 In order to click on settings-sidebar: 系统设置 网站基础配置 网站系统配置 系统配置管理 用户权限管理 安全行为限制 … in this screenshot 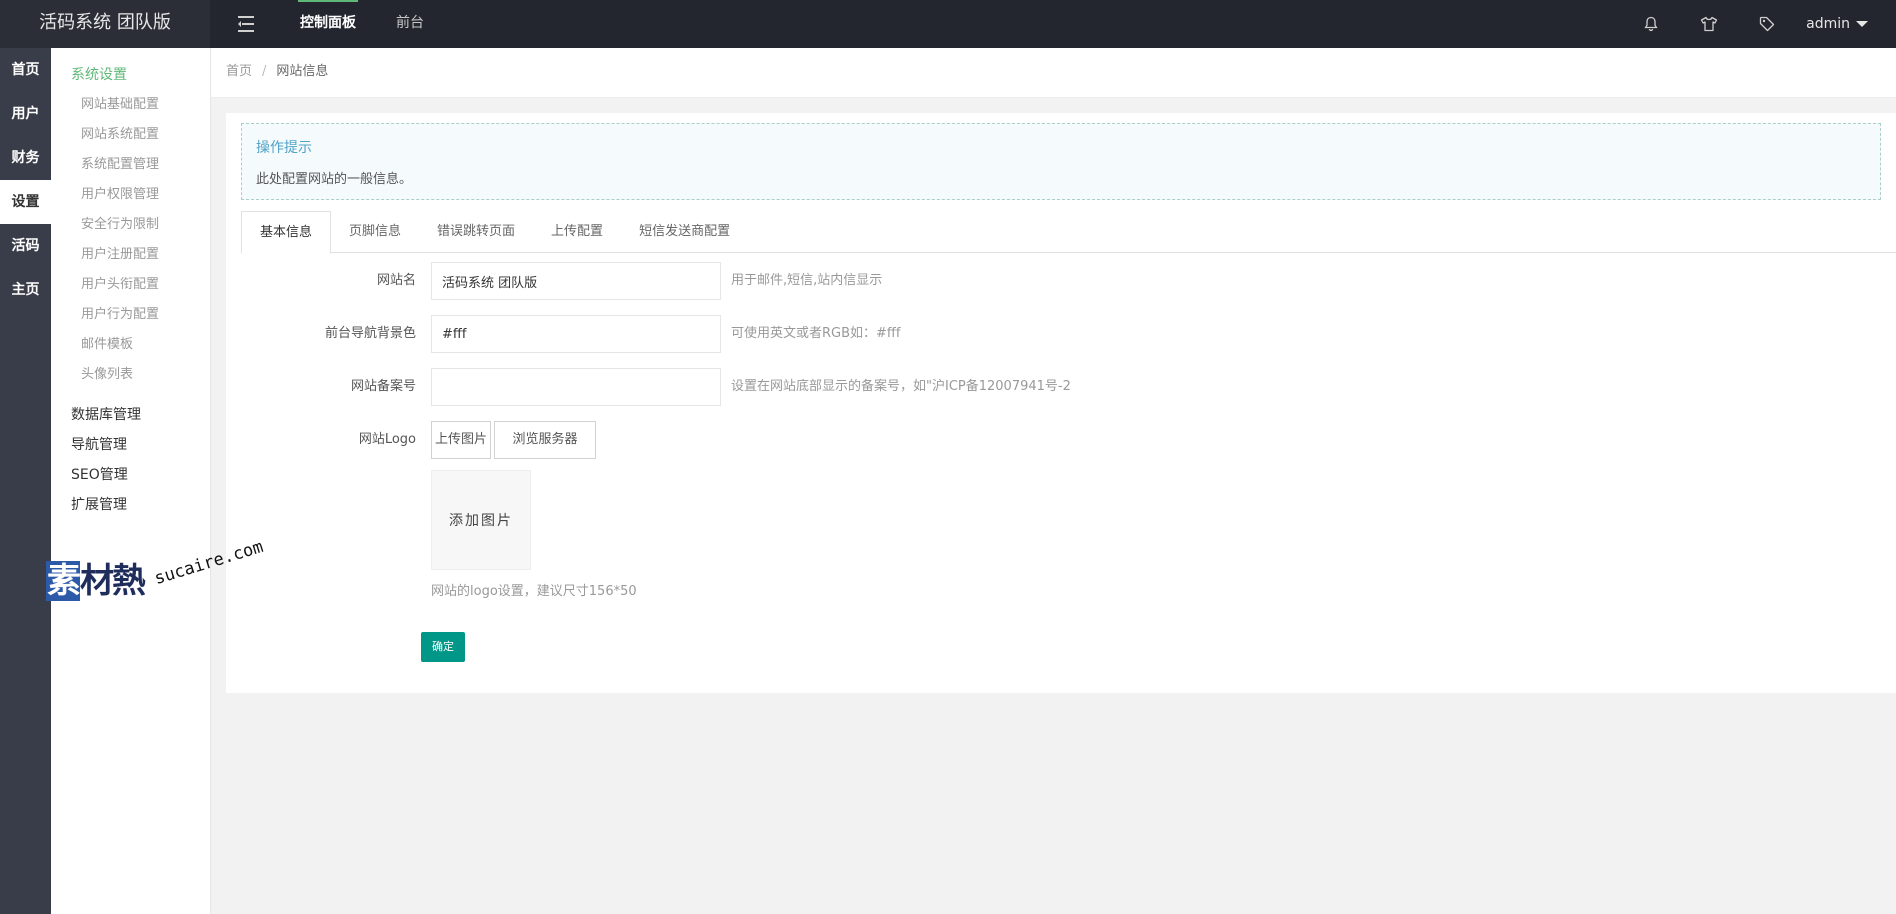, I will do `click(131, 481)`.